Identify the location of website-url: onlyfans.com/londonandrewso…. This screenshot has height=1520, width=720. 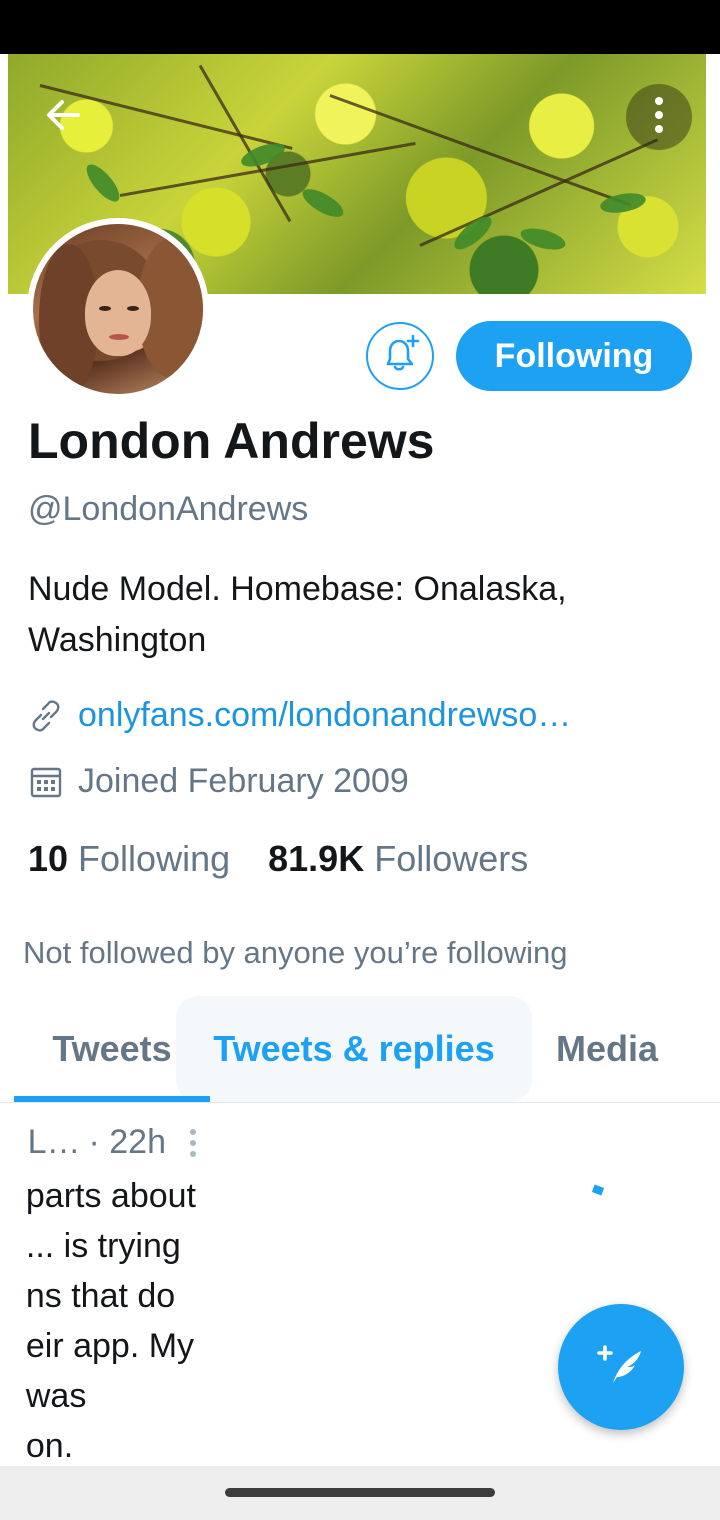
(324, 715).